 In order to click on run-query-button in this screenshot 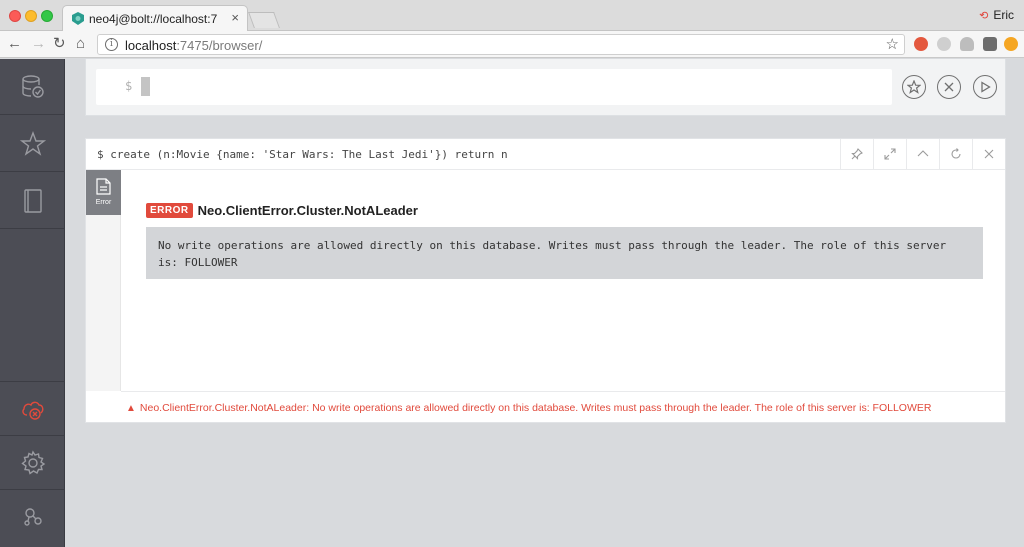, I will do `click(985, 87)`.